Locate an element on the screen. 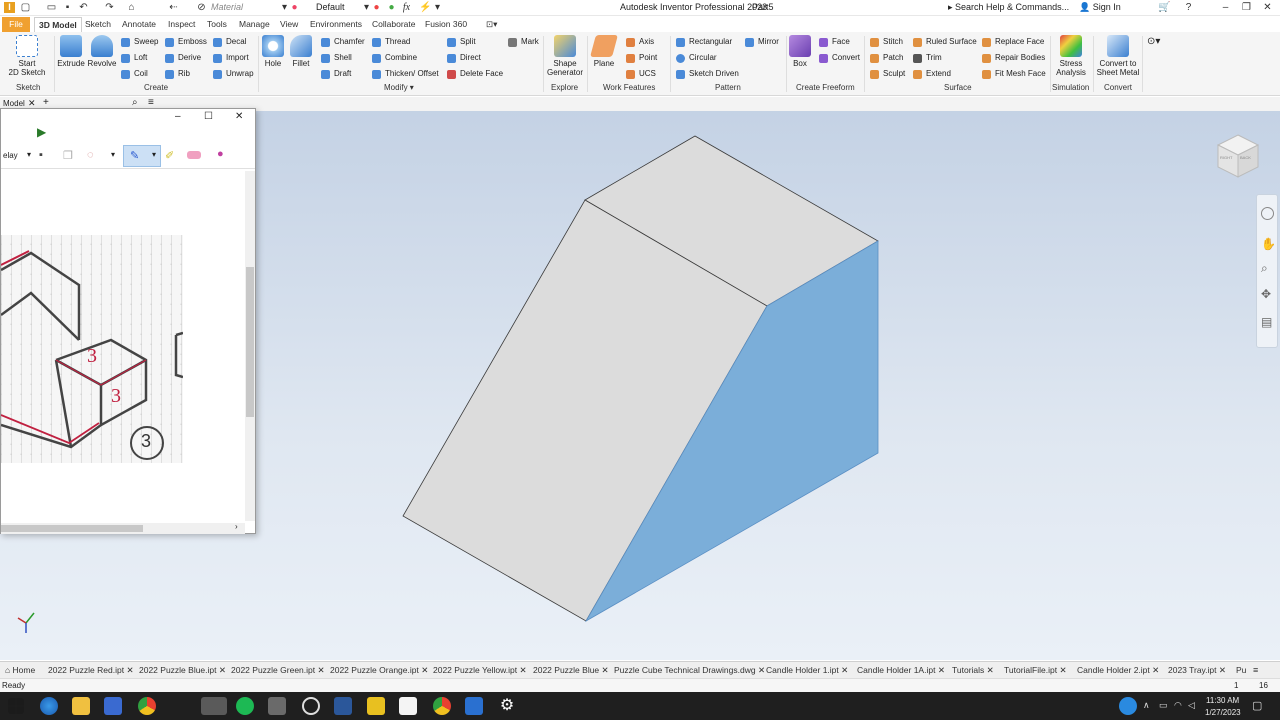 Image resolution: width=1280 pixels, height=720 pixels. open-folder-icon: ▭ is located at coordinates (51, 7).